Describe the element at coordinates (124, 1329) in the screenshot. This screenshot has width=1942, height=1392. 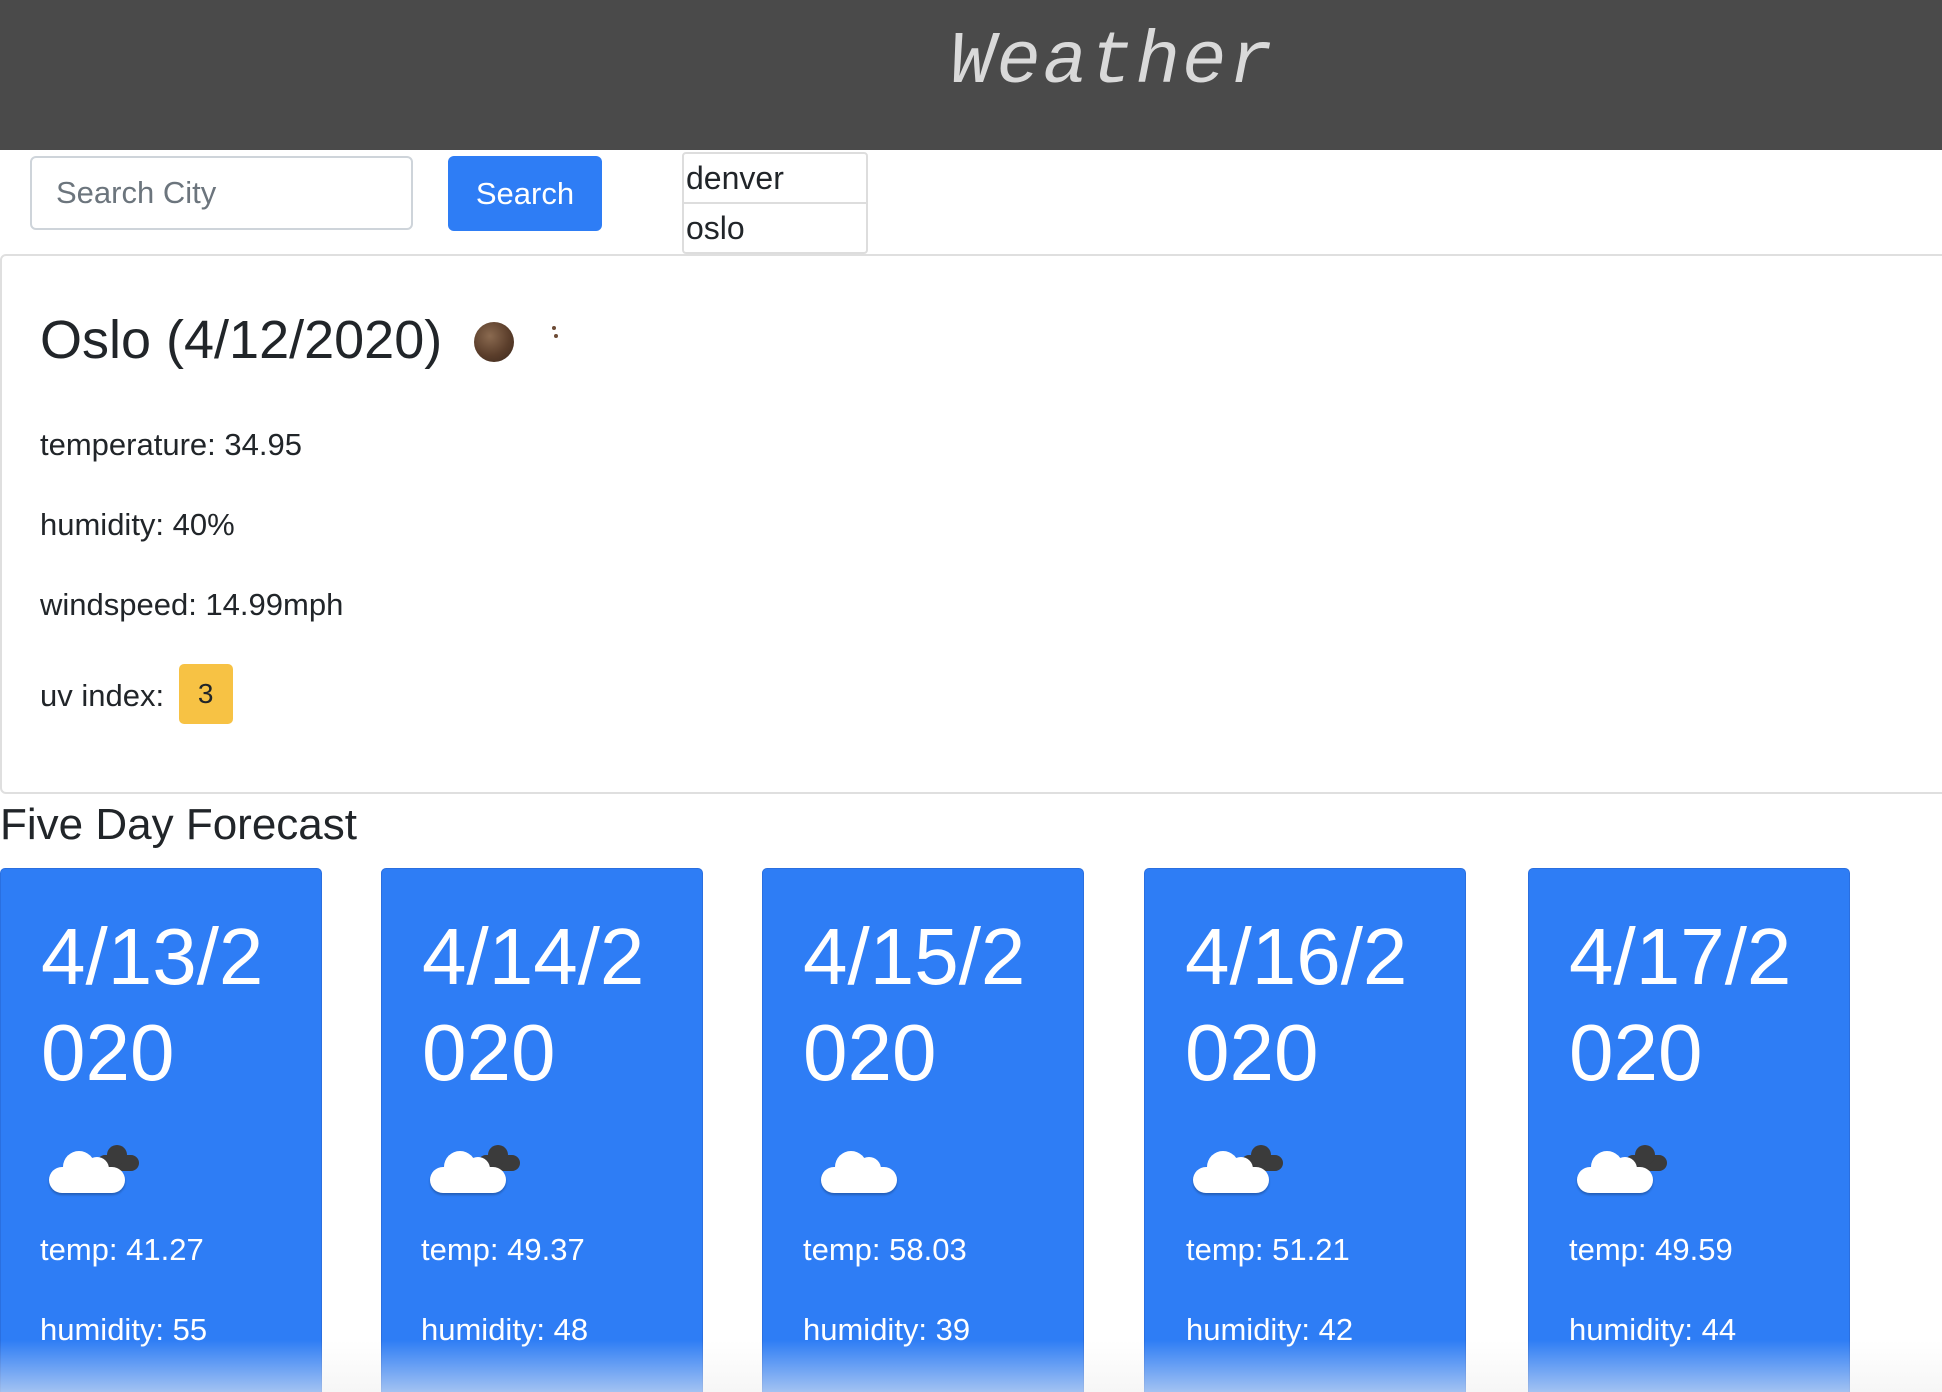
I see `forecast-humidity: humidity: 55` at that location.